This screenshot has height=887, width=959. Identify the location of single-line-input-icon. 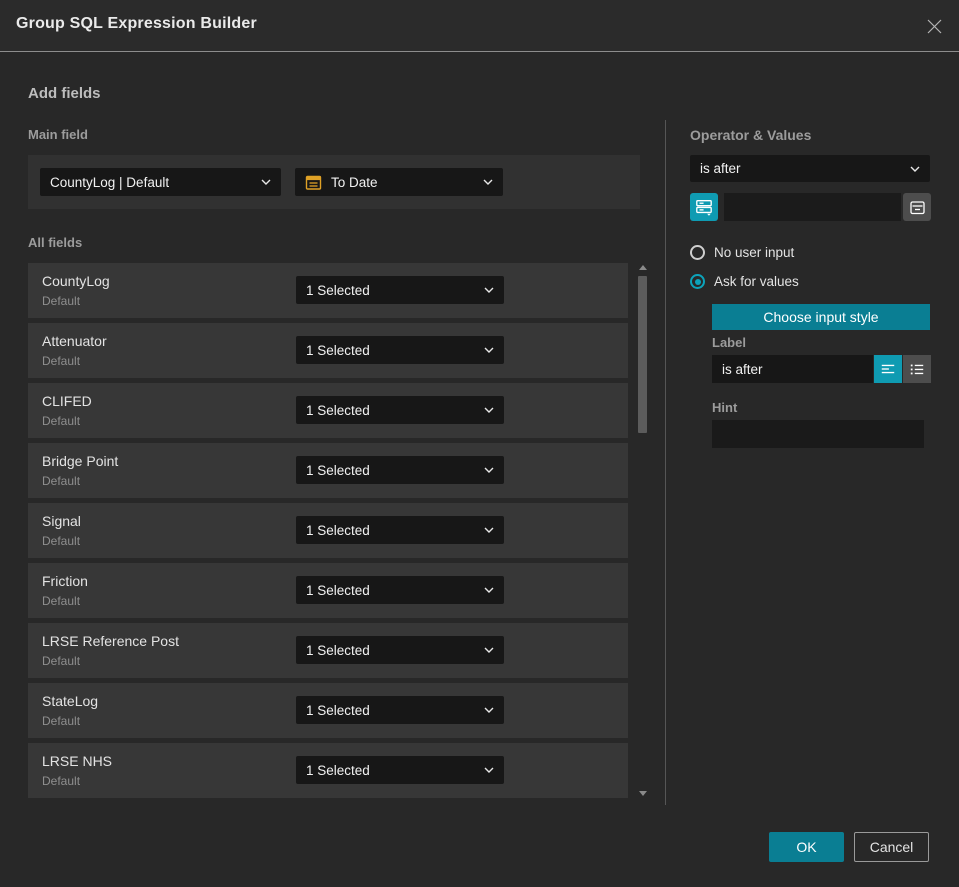
(888, 369).